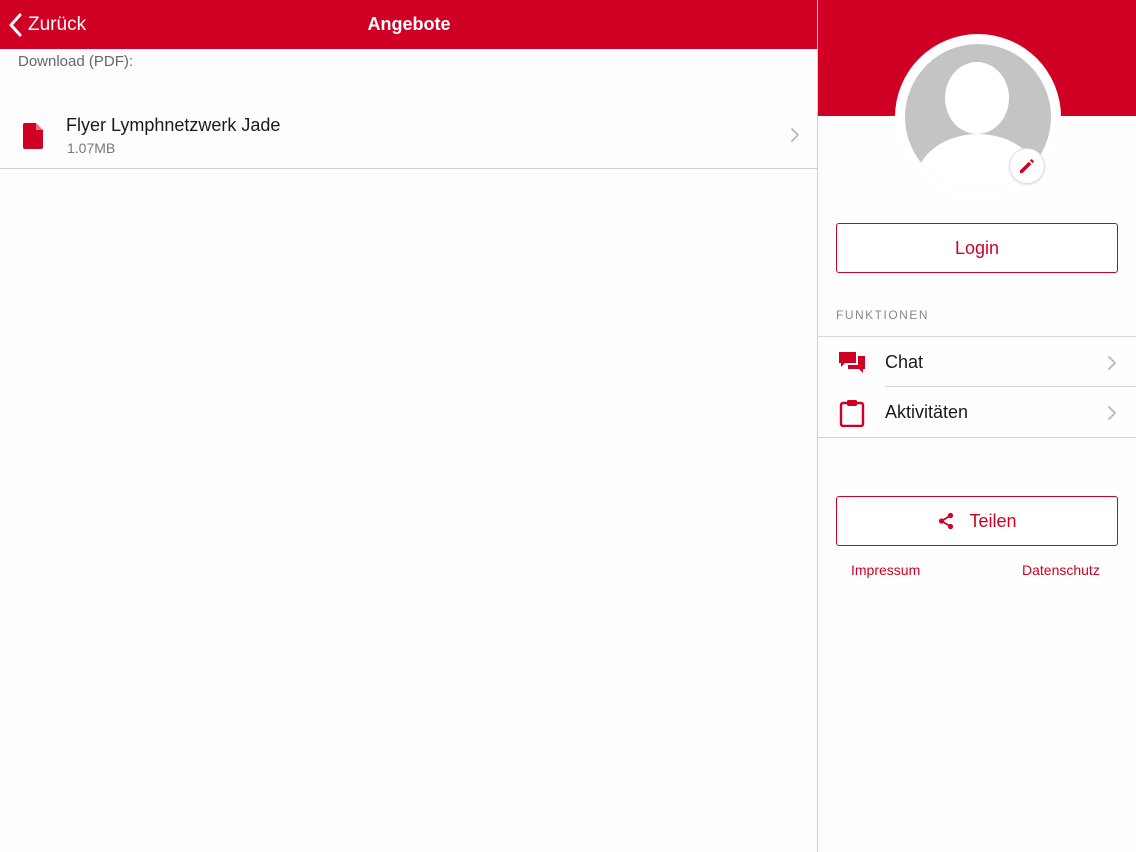  Describe the element at coordinates (409, 132) in the screenshot. I see `list-item: Flyer Lymphnetzwerk Jade 1.07MB` at that location.